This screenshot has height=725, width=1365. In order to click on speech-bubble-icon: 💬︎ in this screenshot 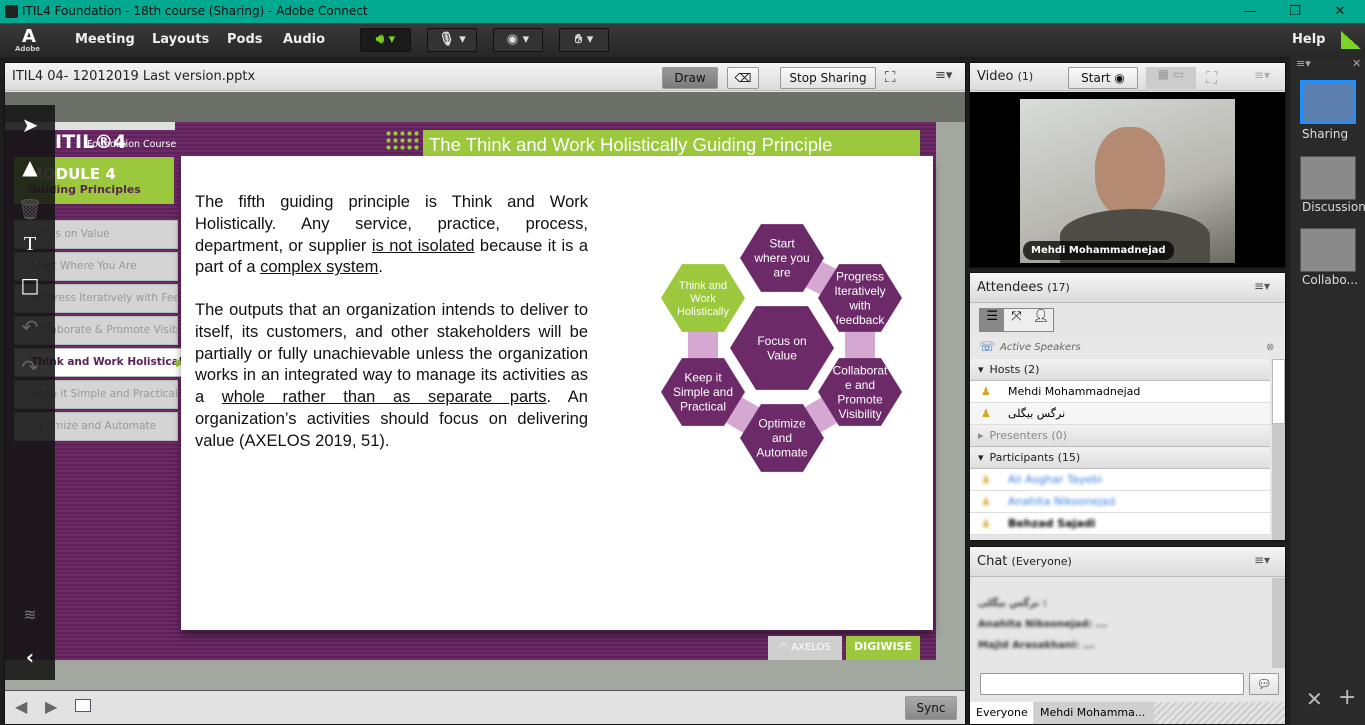, I will do `click(1264, 684)`.